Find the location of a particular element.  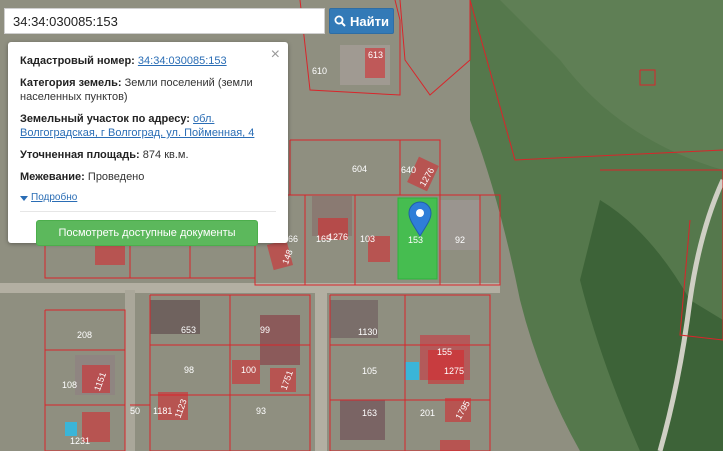

plot-label: 604 is located at coordinates (359, 169).